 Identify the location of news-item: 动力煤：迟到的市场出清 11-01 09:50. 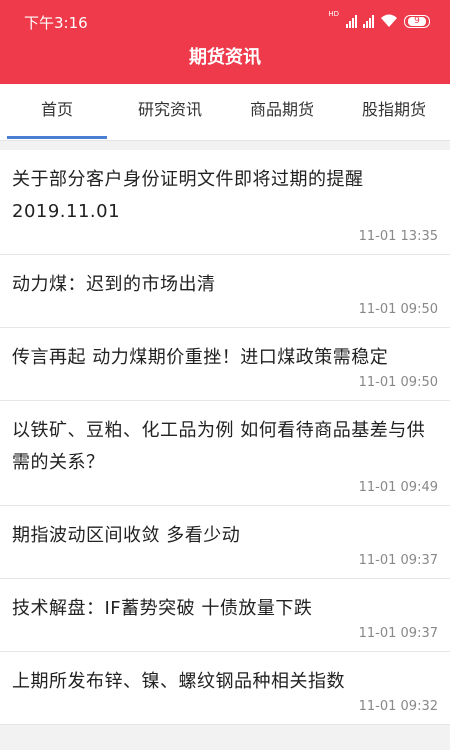
(225, 291).